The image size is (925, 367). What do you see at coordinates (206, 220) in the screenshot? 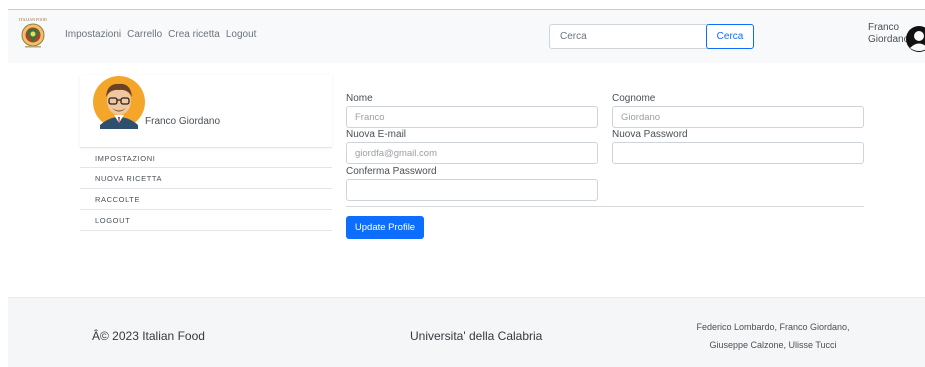
I see `sidebar-item-logout: LOGOUT` at bounding box center [206, 220].